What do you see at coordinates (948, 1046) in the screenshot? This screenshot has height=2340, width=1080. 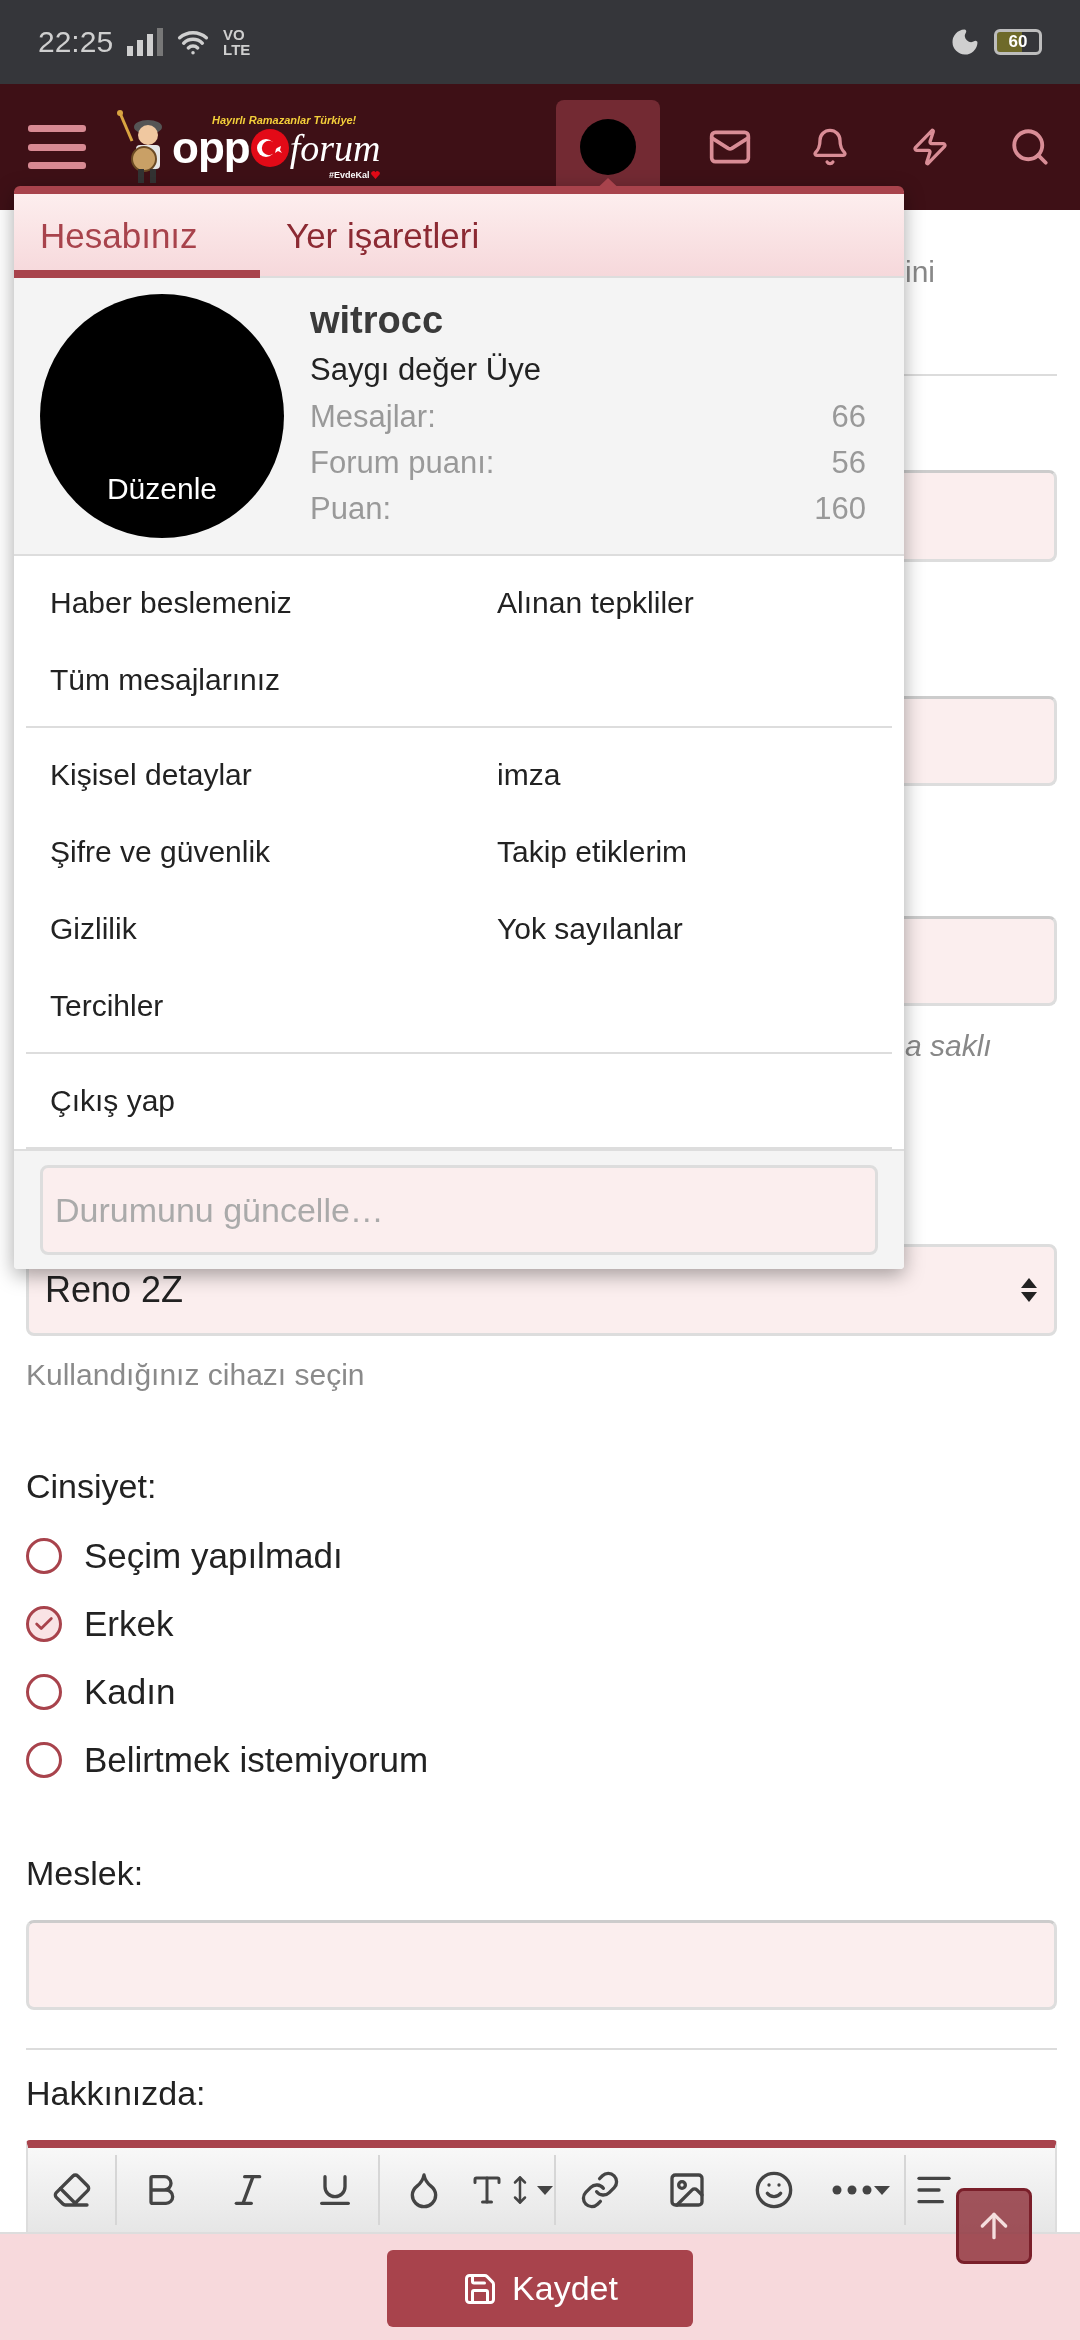 I see `note-text: a saklı` at bounding box center [948, 1046].